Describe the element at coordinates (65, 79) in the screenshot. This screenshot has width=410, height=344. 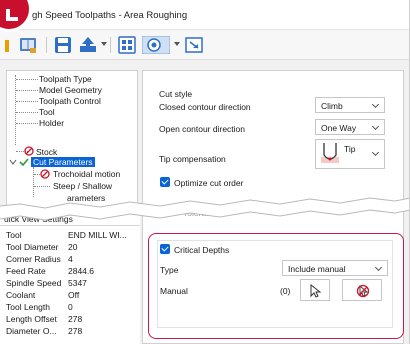
I see `tree-item-toolpath-type: Toolpath Type` at that location.